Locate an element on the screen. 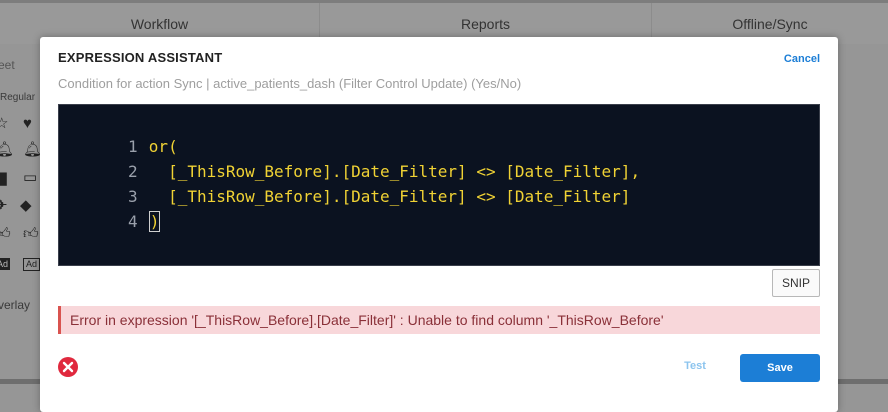 Image resolution: width=888 pixels, height=412 pixels. code-line: 1 or( is located at coordinates (118, 132).